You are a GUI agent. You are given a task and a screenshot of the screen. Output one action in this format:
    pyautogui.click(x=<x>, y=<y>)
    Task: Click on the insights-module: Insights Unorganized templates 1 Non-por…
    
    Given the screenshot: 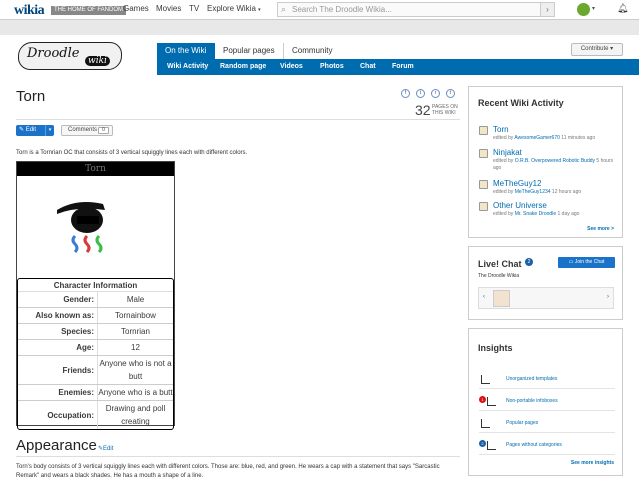 What is the action you would take?
    pyautogui.click(x=545, y=402)
    